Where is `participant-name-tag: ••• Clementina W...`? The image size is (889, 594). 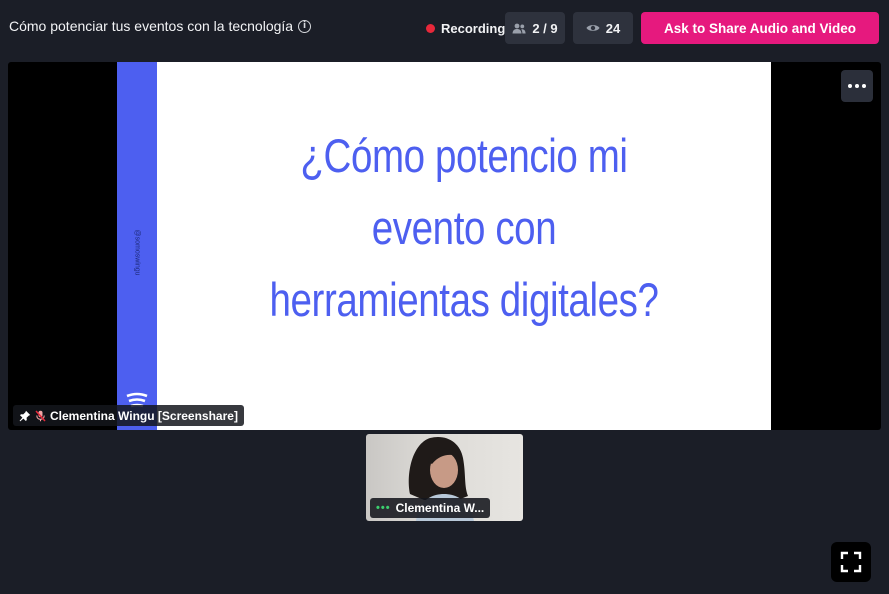 participant-name-tag: ••• Clementina W... is located at coordinates (430, 508).